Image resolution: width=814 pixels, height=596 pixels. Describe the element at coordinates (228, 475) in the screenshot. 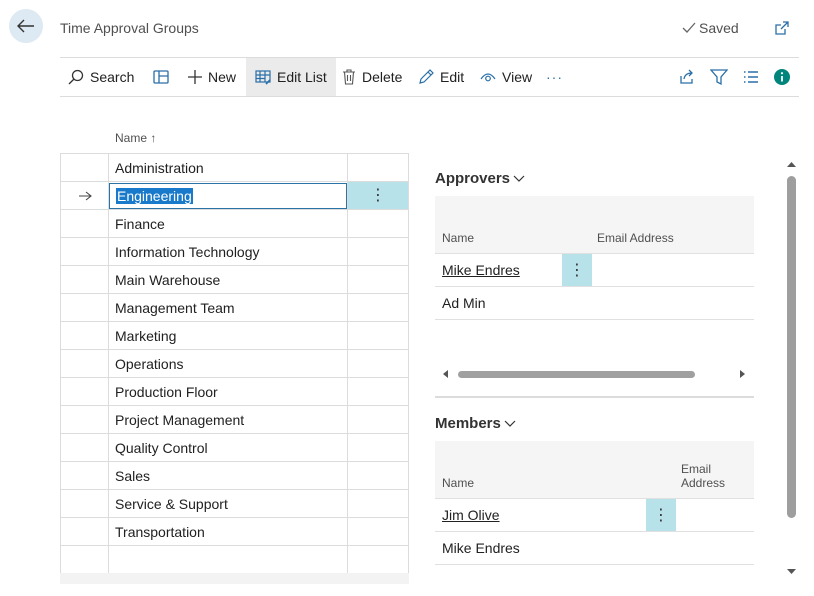

I see `name-cell: Sales` at that location.